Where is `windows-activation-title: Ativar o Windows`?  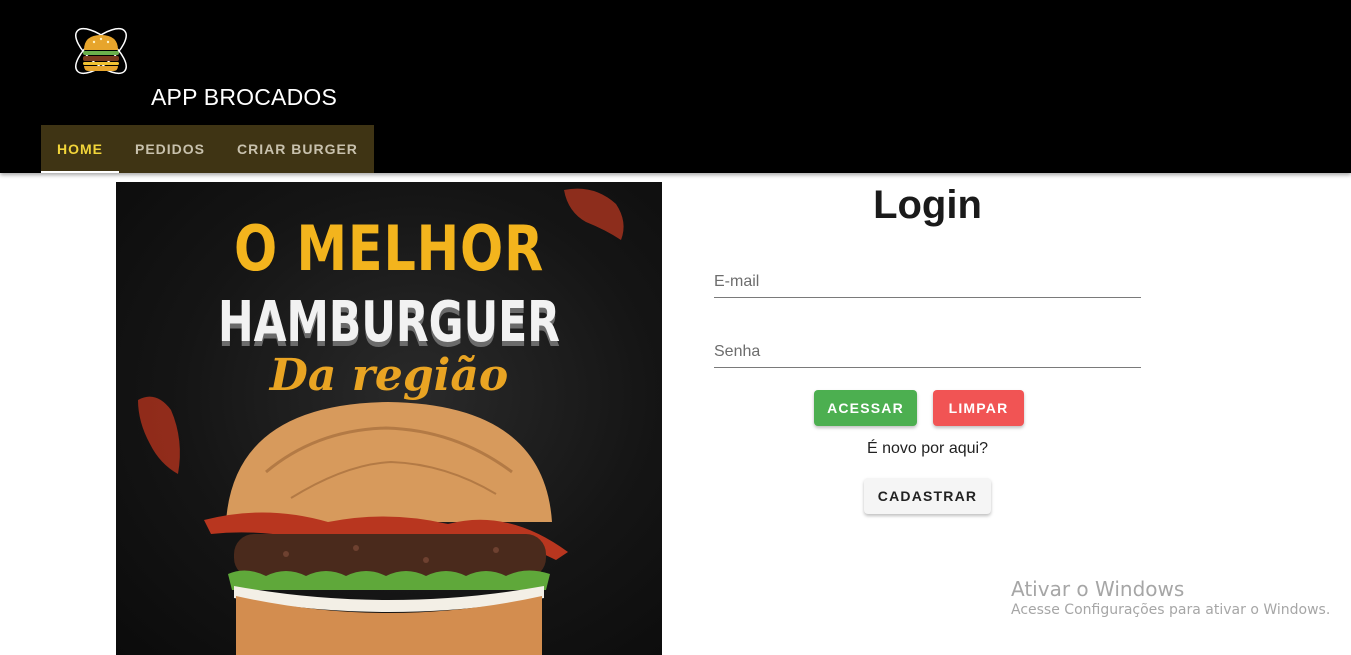
windows-activation-title: Ativar o Windows is located at coordinates (1098, 589).